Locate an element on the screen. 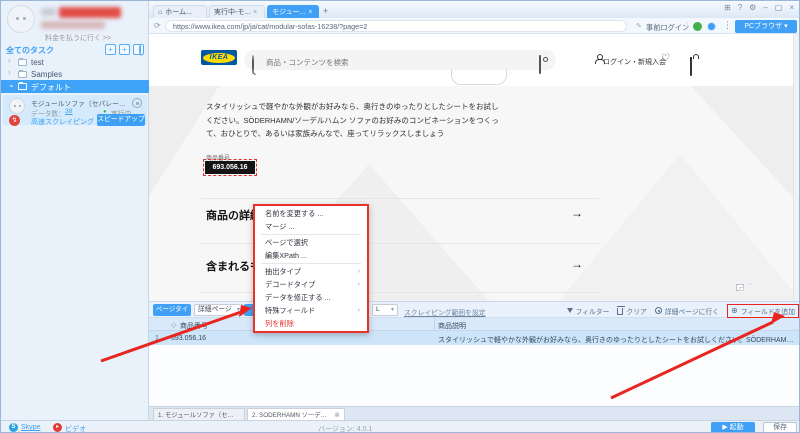 This screenshot has width=800, height=433. more-menu-icon: ⋮ is located at coordinates (727, 25).